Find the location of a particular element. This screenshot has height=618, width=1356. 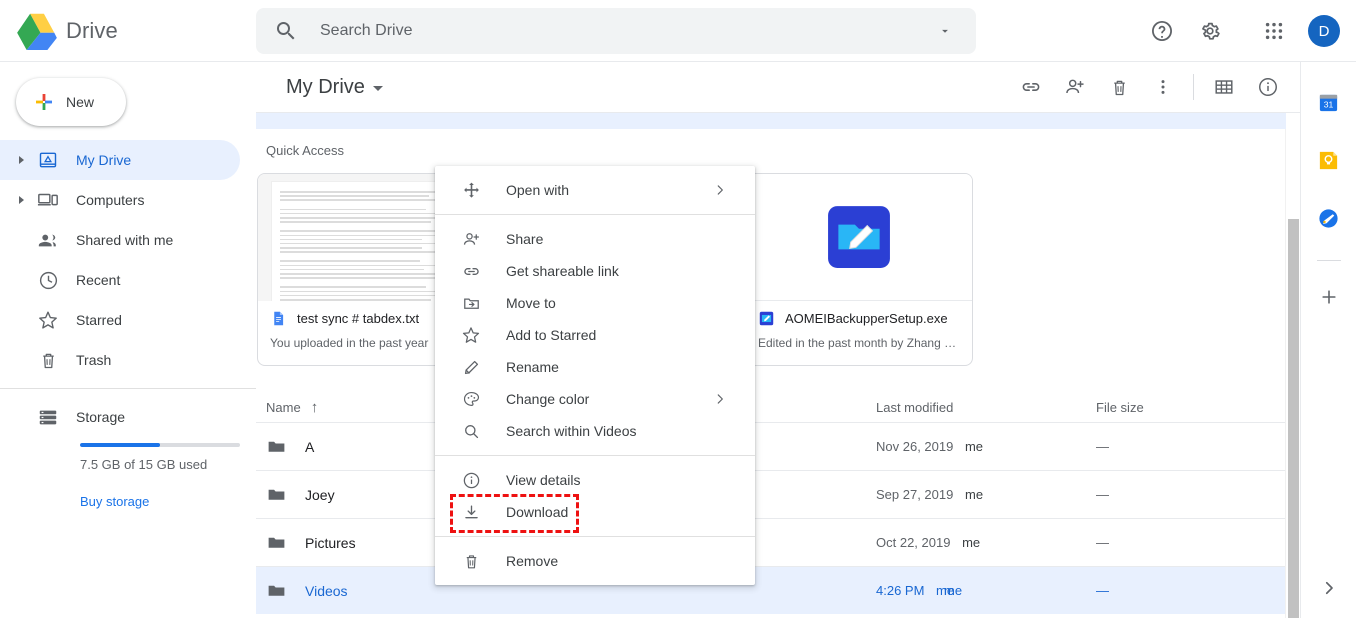

help-circle-icon is located at coordinates (1162, 31).